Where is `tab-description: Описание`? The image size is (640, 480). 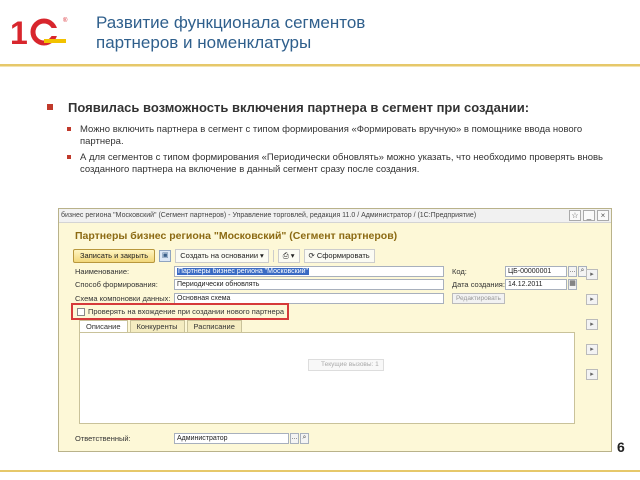 tab-description: Описание is located at coordinates (103, 326).